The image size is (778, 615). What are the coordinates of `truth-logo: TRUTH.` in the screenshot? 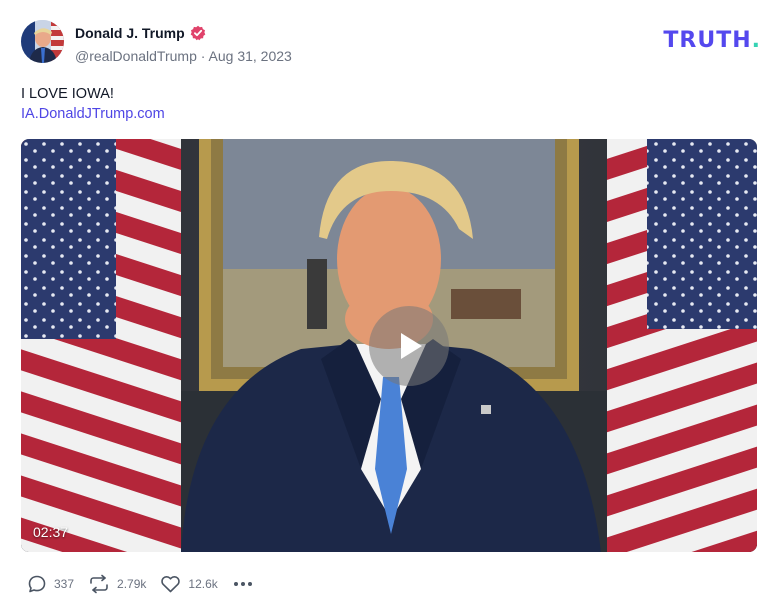 It's located at (712, 40).